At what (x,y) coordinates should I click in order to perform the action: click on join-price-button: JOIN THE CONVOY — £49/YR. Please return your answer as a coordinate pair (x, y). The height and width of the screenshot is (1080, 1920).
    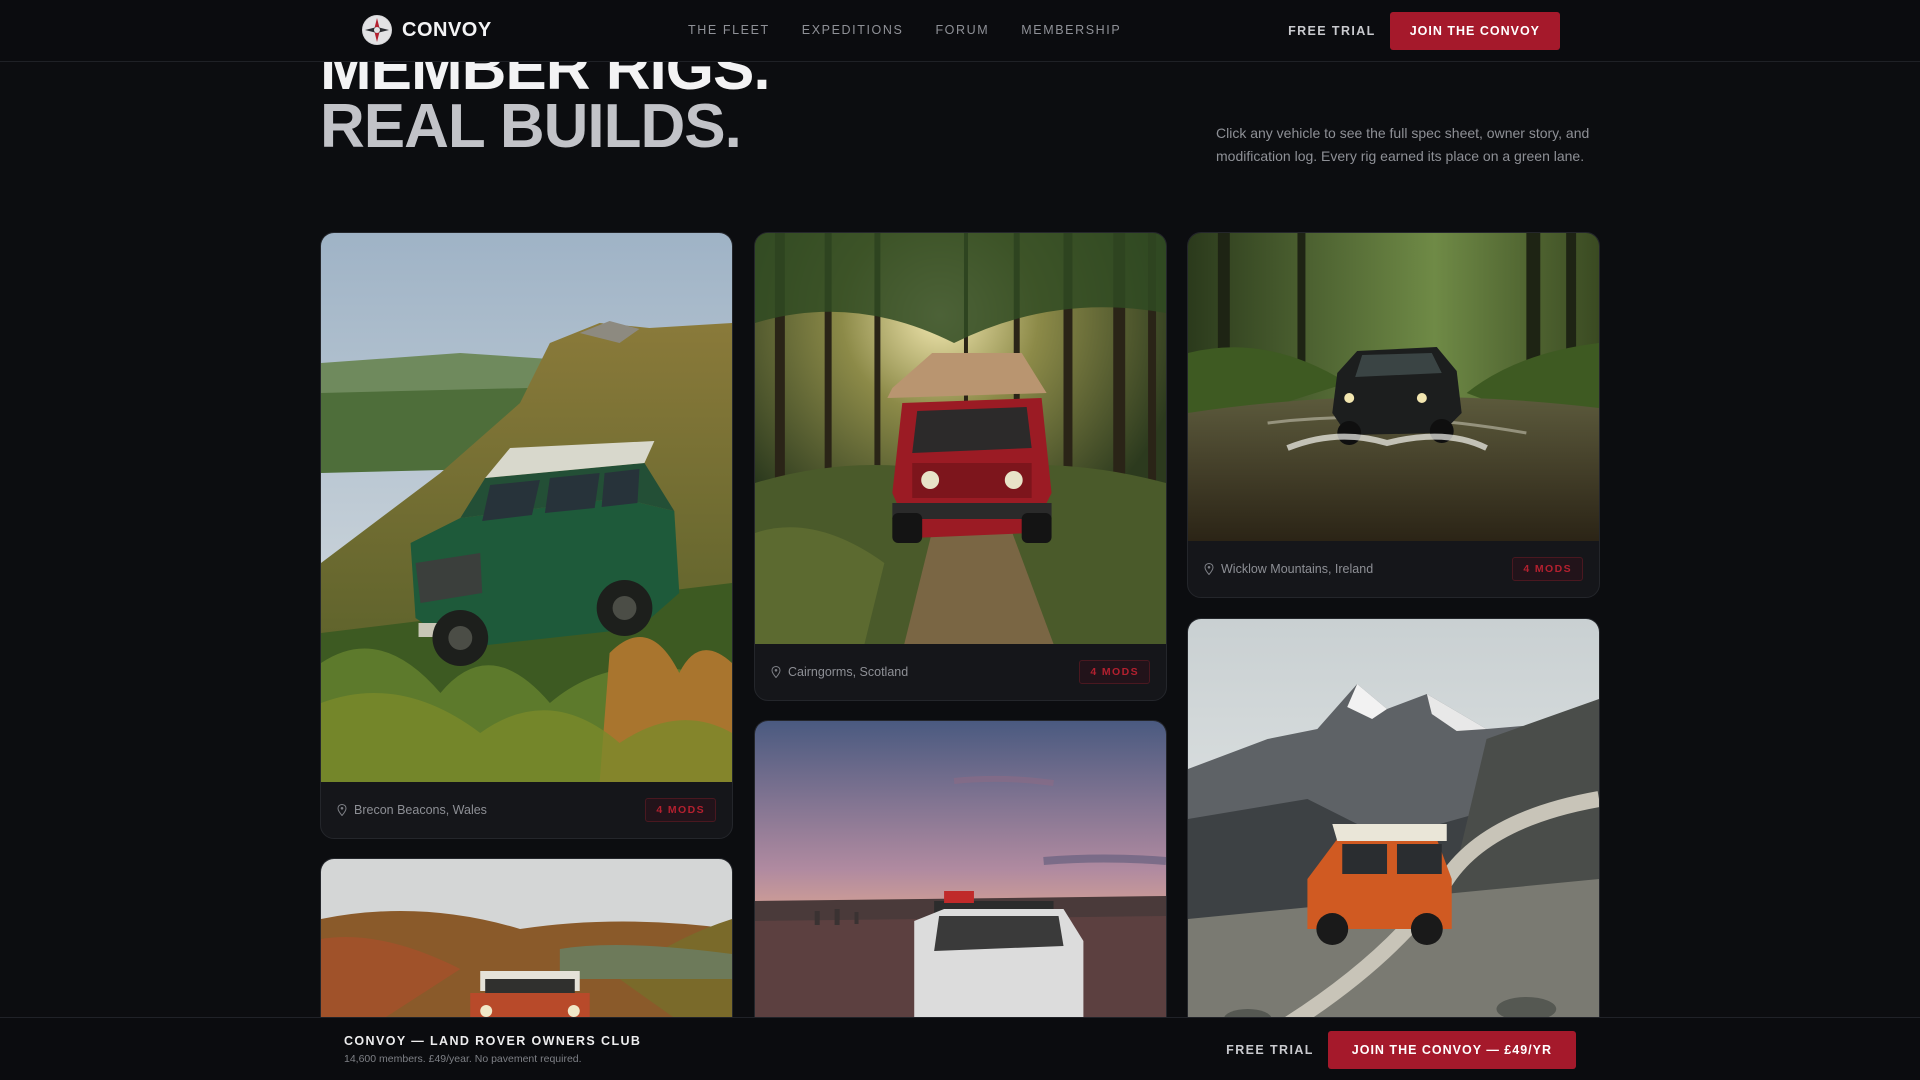
    Looking at the image, I should click on (1451, 1050).